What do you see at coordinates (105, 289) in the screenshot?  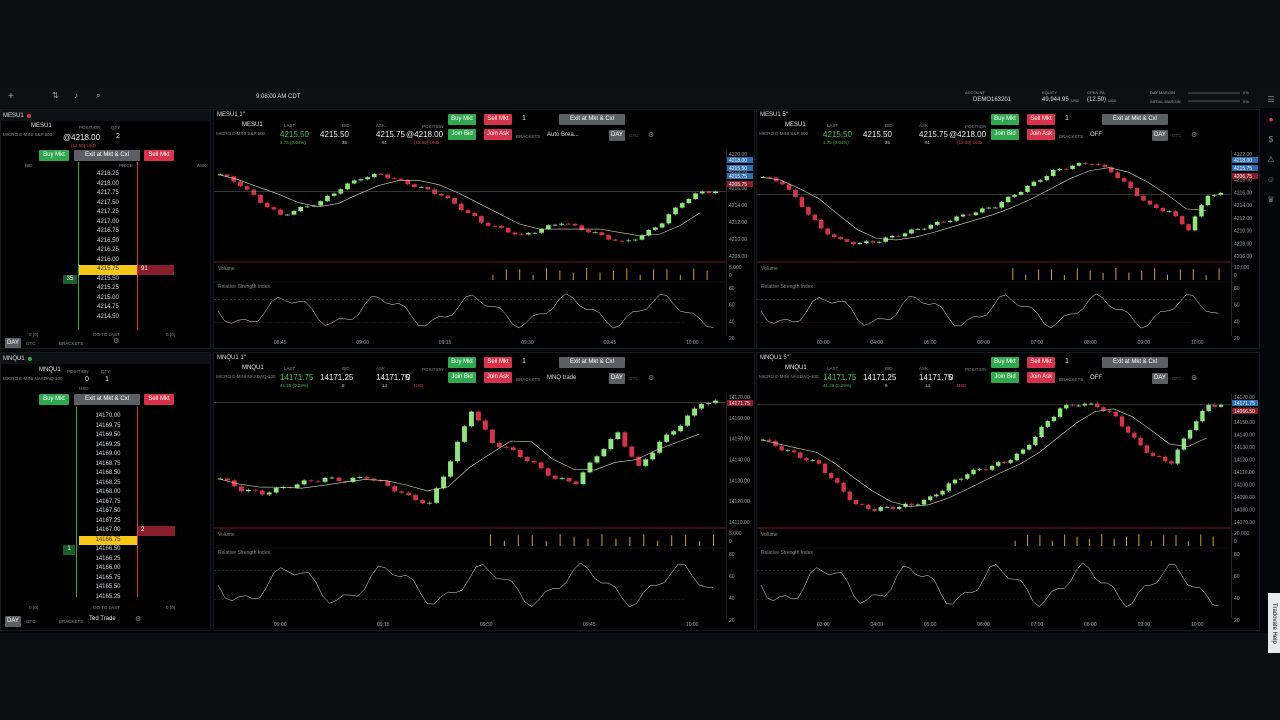 I see `ladder-row: 4215.25` at bounding box center [105, 289].